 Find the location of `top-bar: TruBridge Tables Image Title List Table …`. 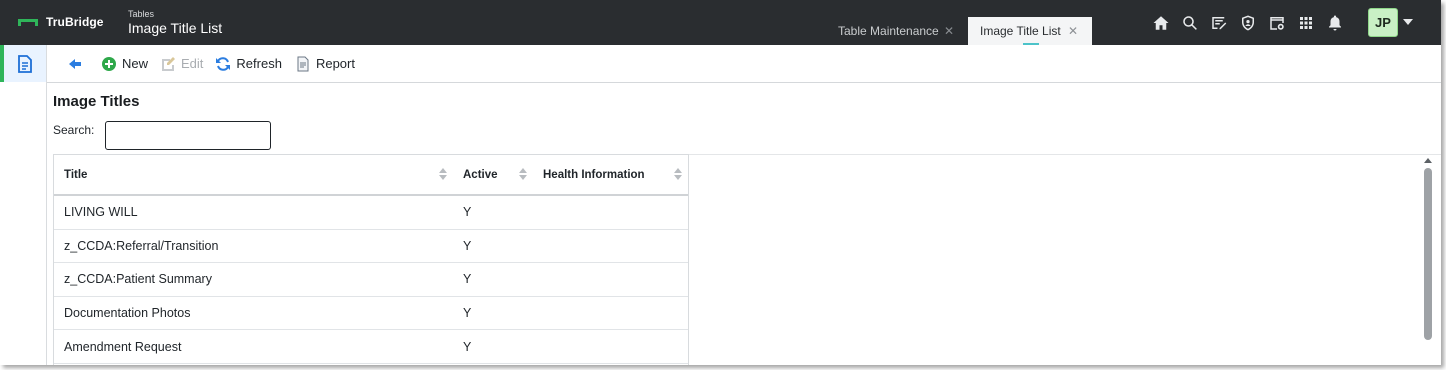

top-bar: TruBridge Tables Image Title List Table … is located at coordinates (720, 22).